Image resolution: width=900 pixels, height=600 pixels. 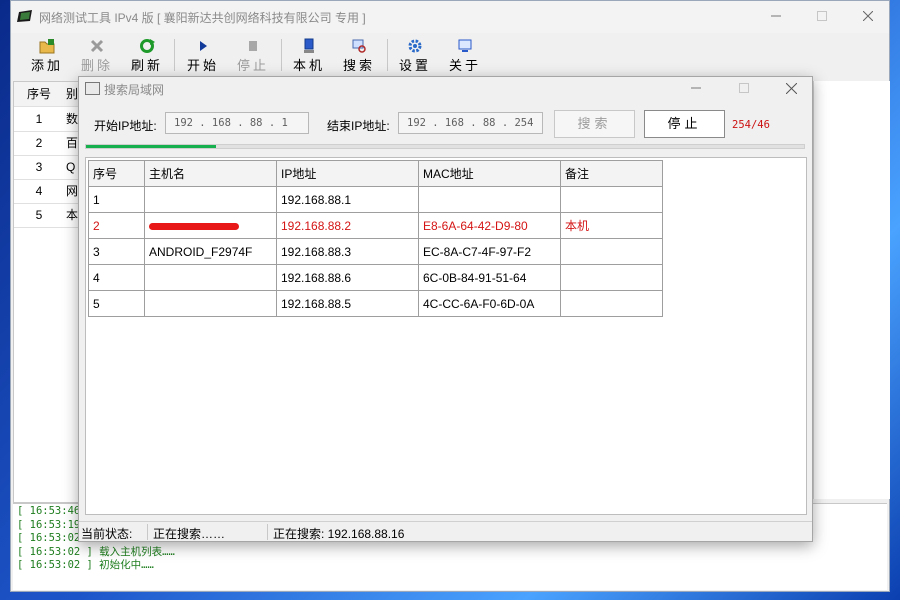 I want to click on dialog-minimize-button, so click(x=696, y=88).